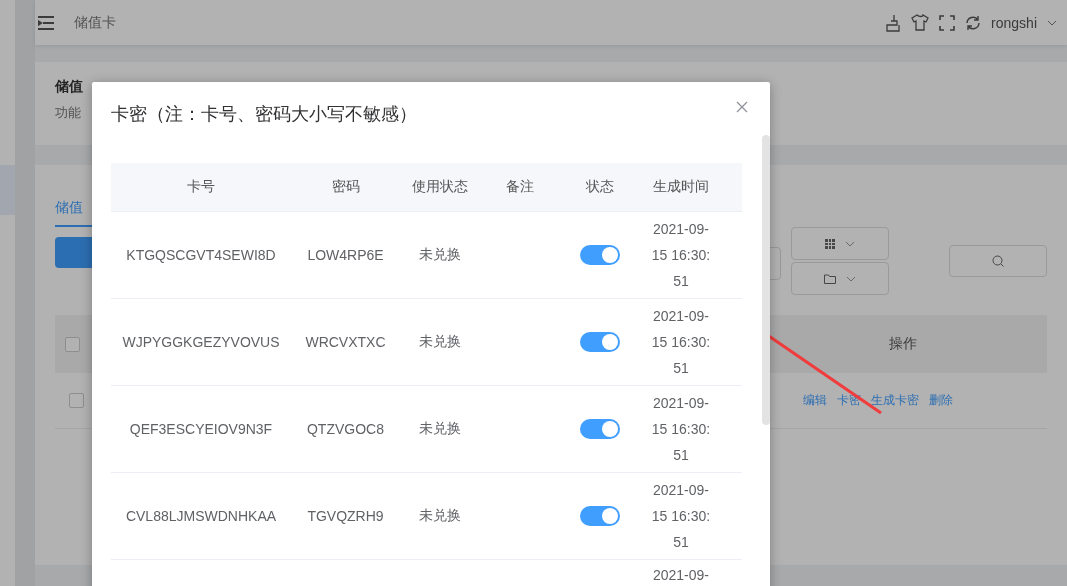  Describe the element at coordinates (840, 243) in the screenshot. I see `columns-button` at that location.